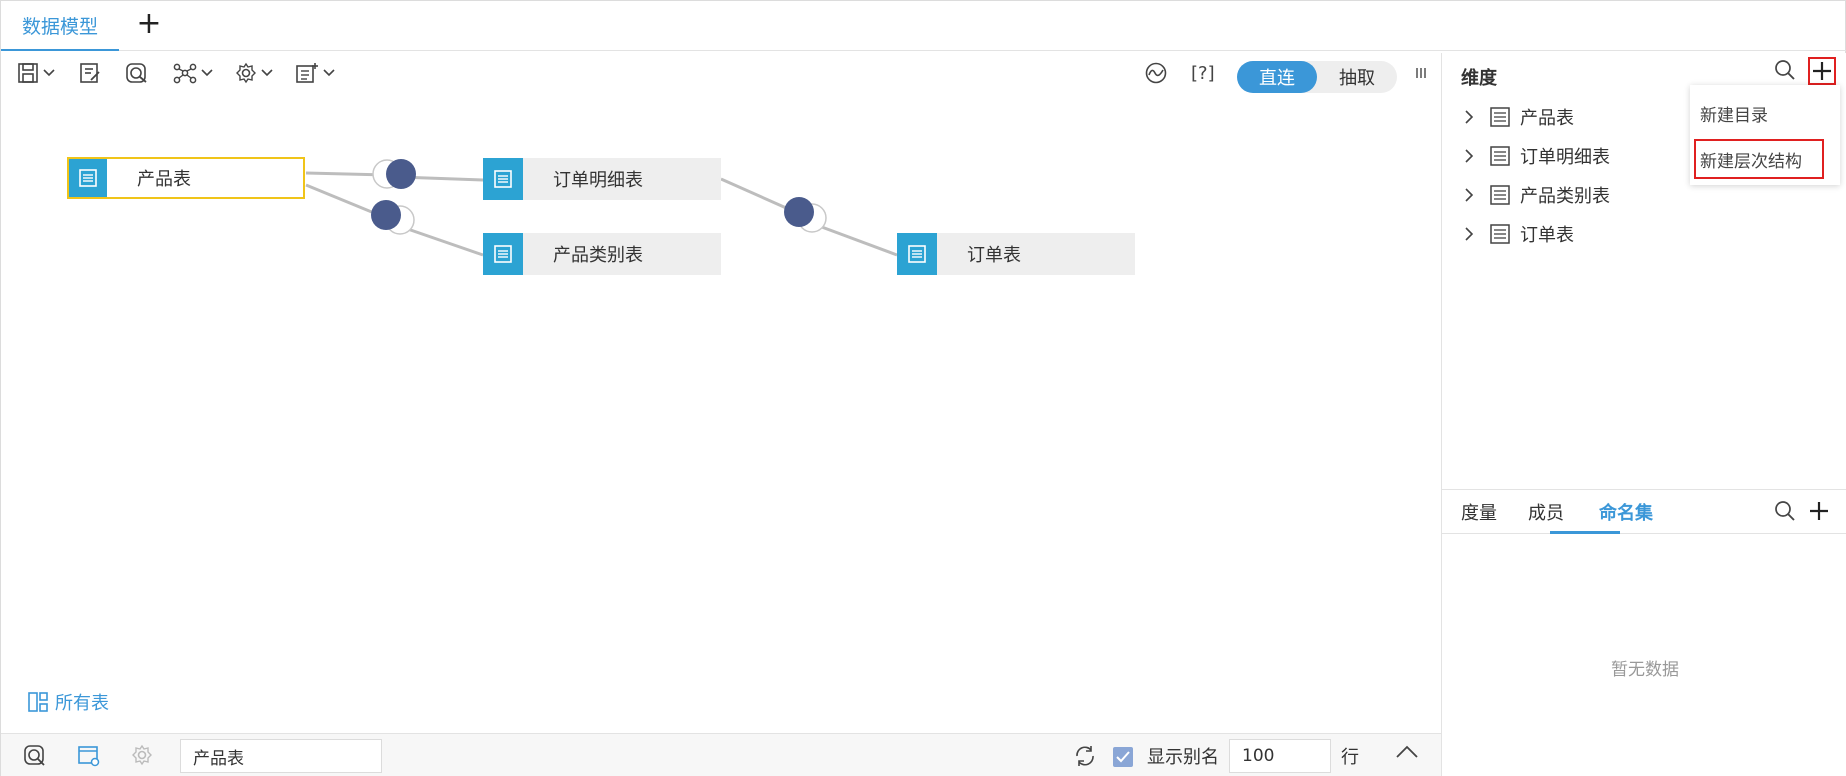 The image size is (1846, 776). What do you see at coordinates (598, 255) in the screenshot?
I see `table-node-label: 产品类别表` at bounding box center [598, 255].